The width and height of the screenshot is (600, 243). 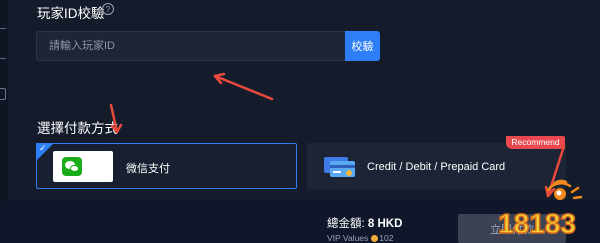 I want to click on credit-card-icon, so click(x=339, y=167).